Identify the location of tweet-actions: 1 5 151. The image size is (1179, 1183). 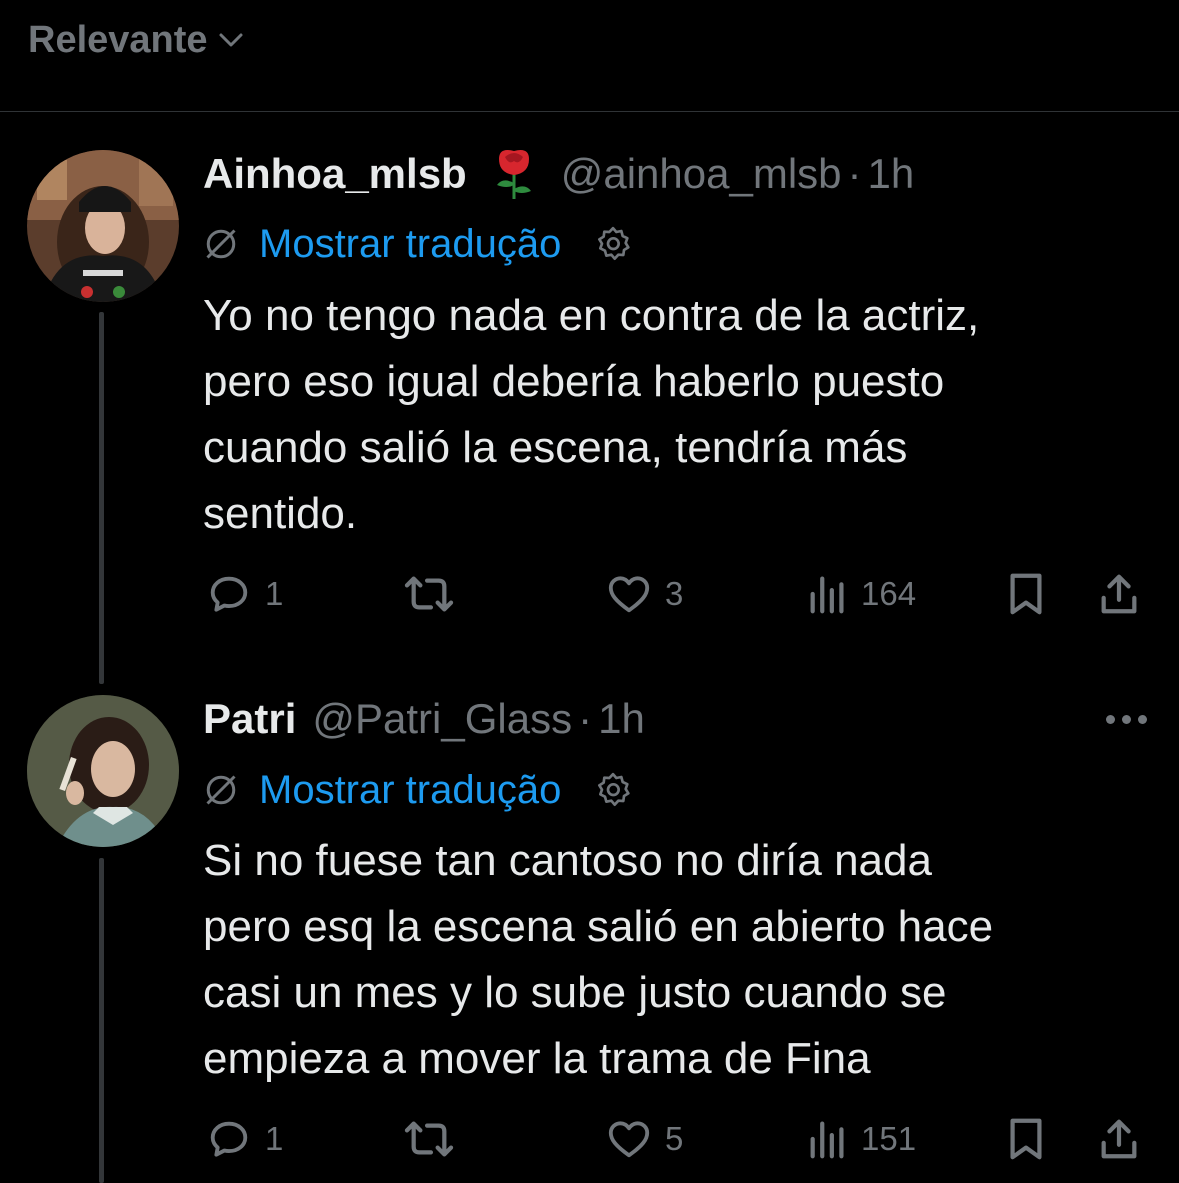
(675, 1139).